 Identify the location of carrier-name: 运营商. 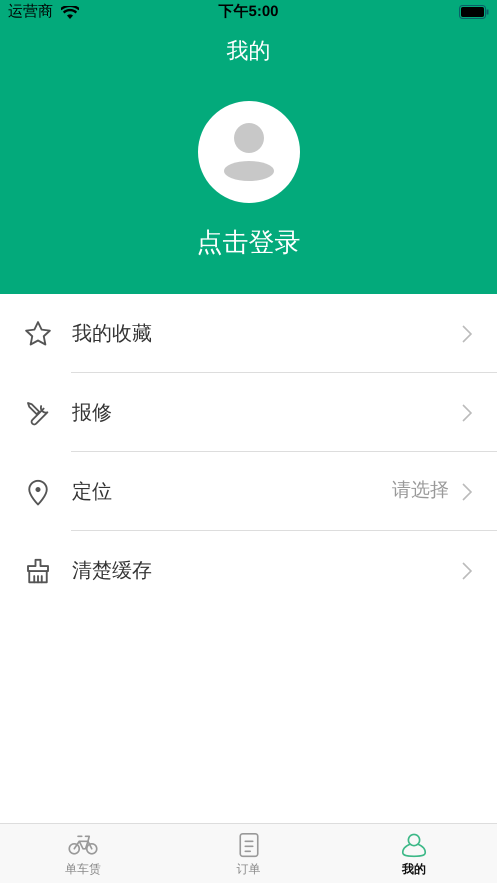
(30, 12).